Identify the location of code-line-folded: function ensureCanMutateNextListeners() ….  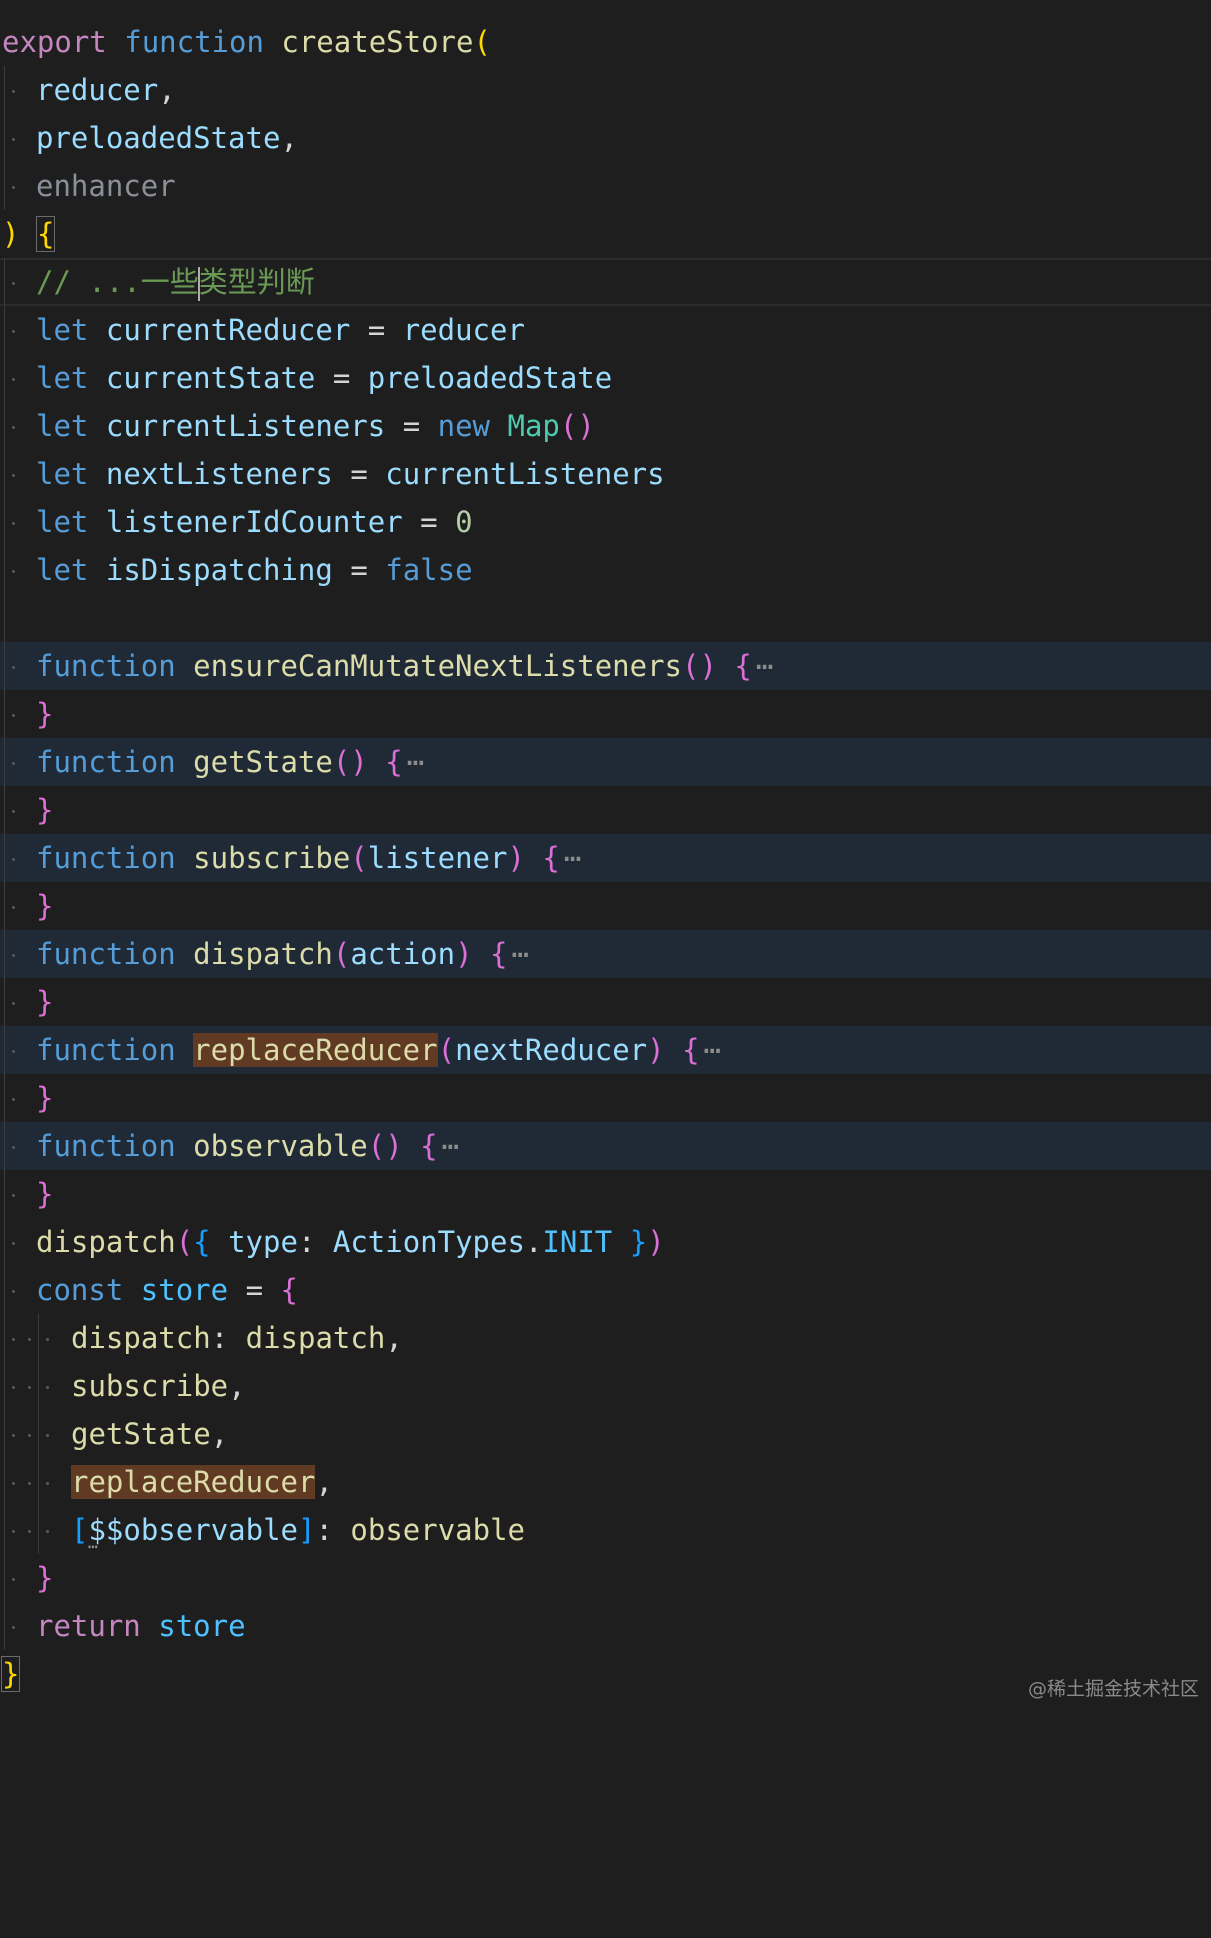
(605, 666).